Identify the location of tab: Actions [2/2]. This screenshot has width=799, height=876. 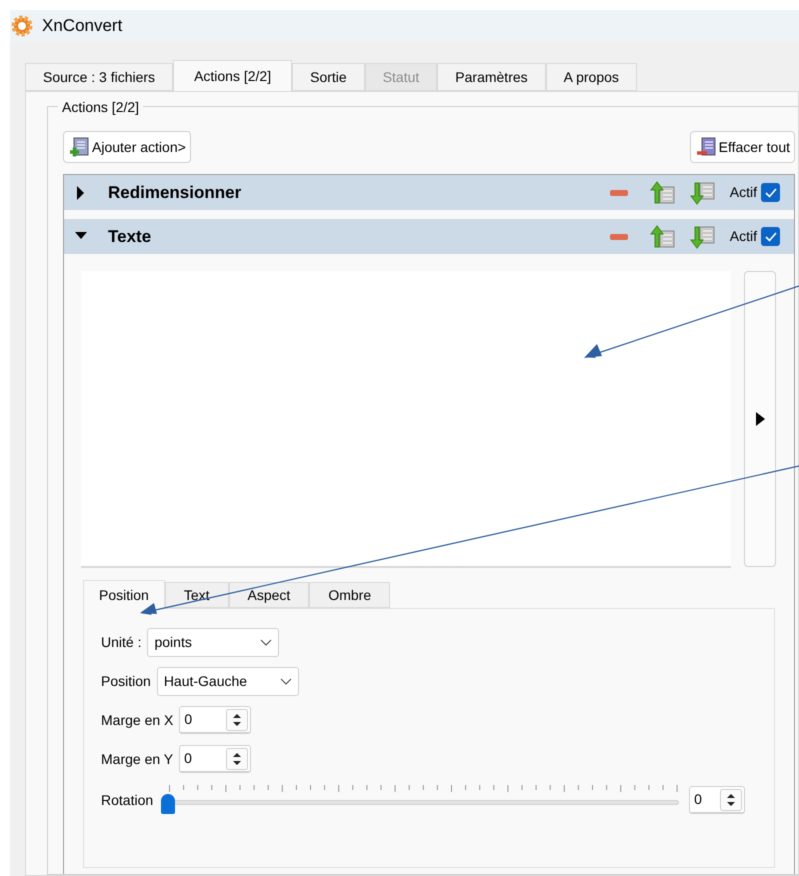
(232, 76).